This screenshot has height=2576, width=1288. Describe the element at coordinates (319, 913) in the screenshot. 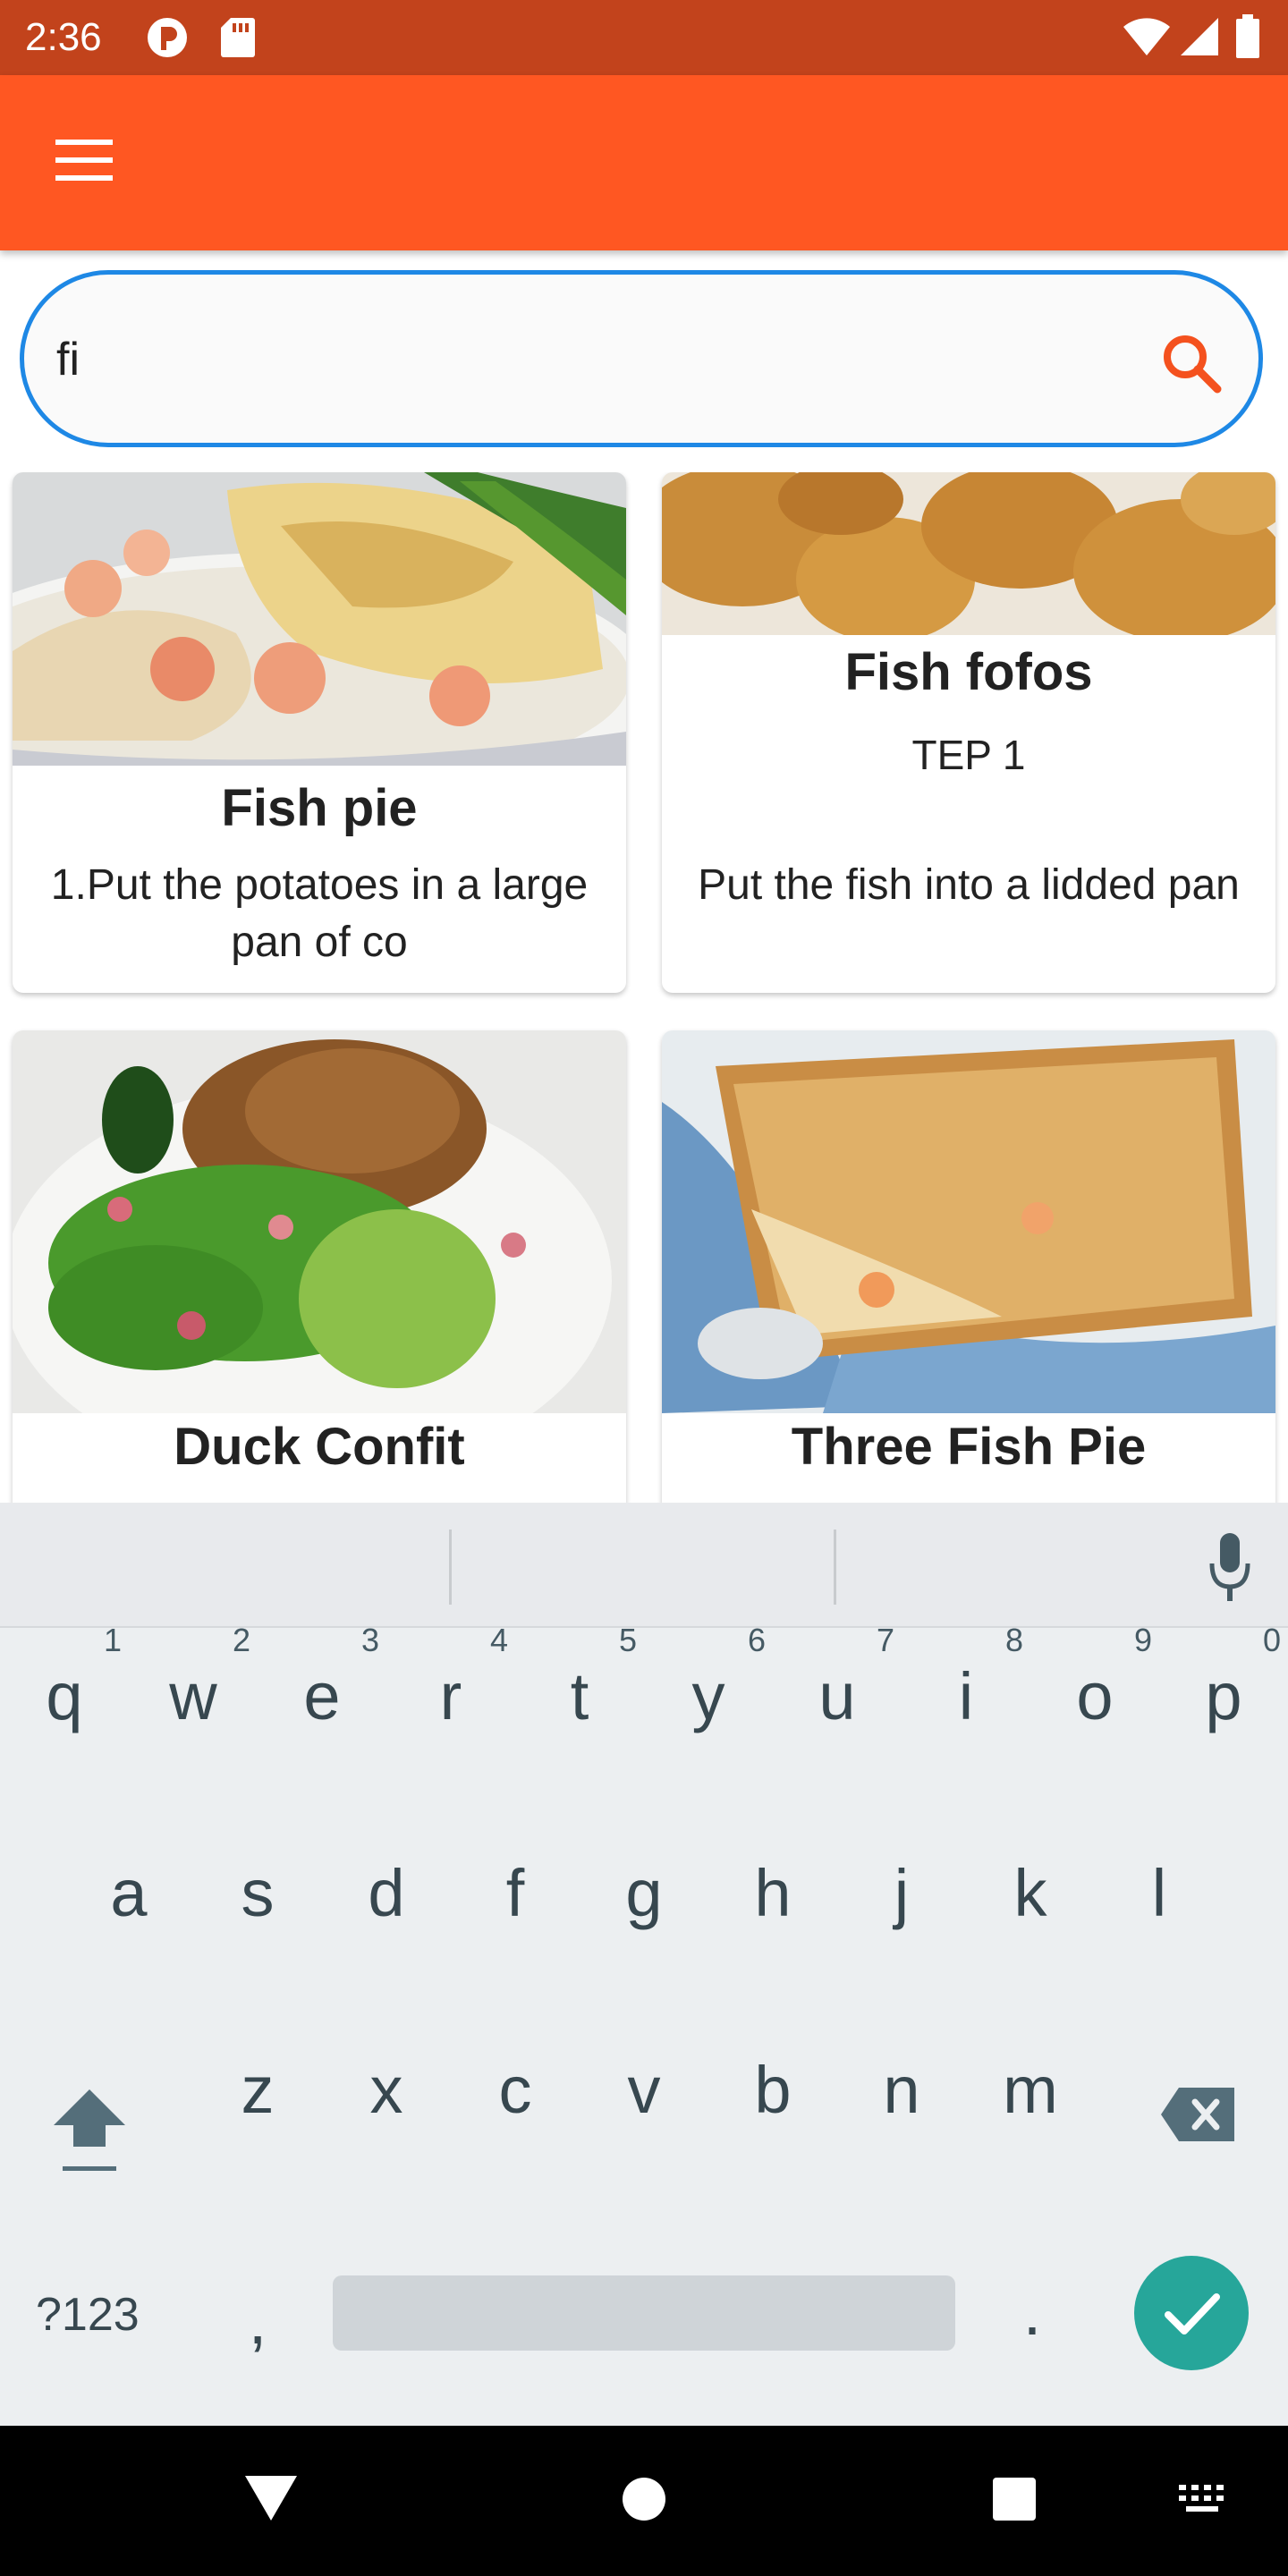

I see `recipe-description: 1.Put the potatoes in a large pan of co` at that location.